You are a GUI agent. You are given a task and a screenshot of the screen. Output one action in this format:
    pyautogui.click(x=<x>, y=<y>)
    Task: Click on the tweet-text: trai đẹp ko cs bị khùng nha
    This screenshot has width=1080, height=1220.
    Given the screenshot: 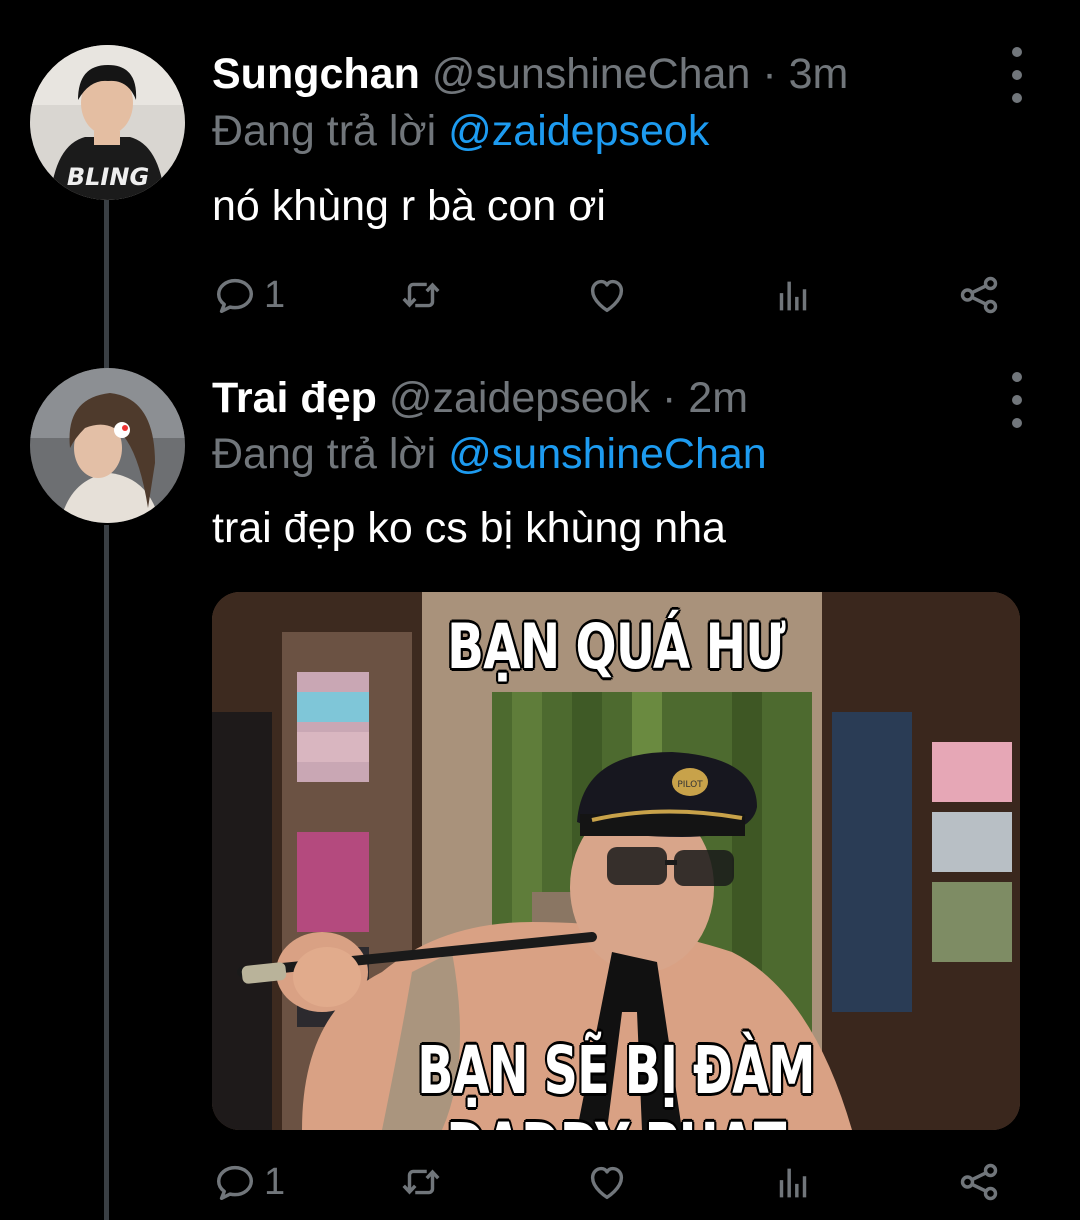 What is the action you would take?
    pyautogui.click(x=469, y=528)
    